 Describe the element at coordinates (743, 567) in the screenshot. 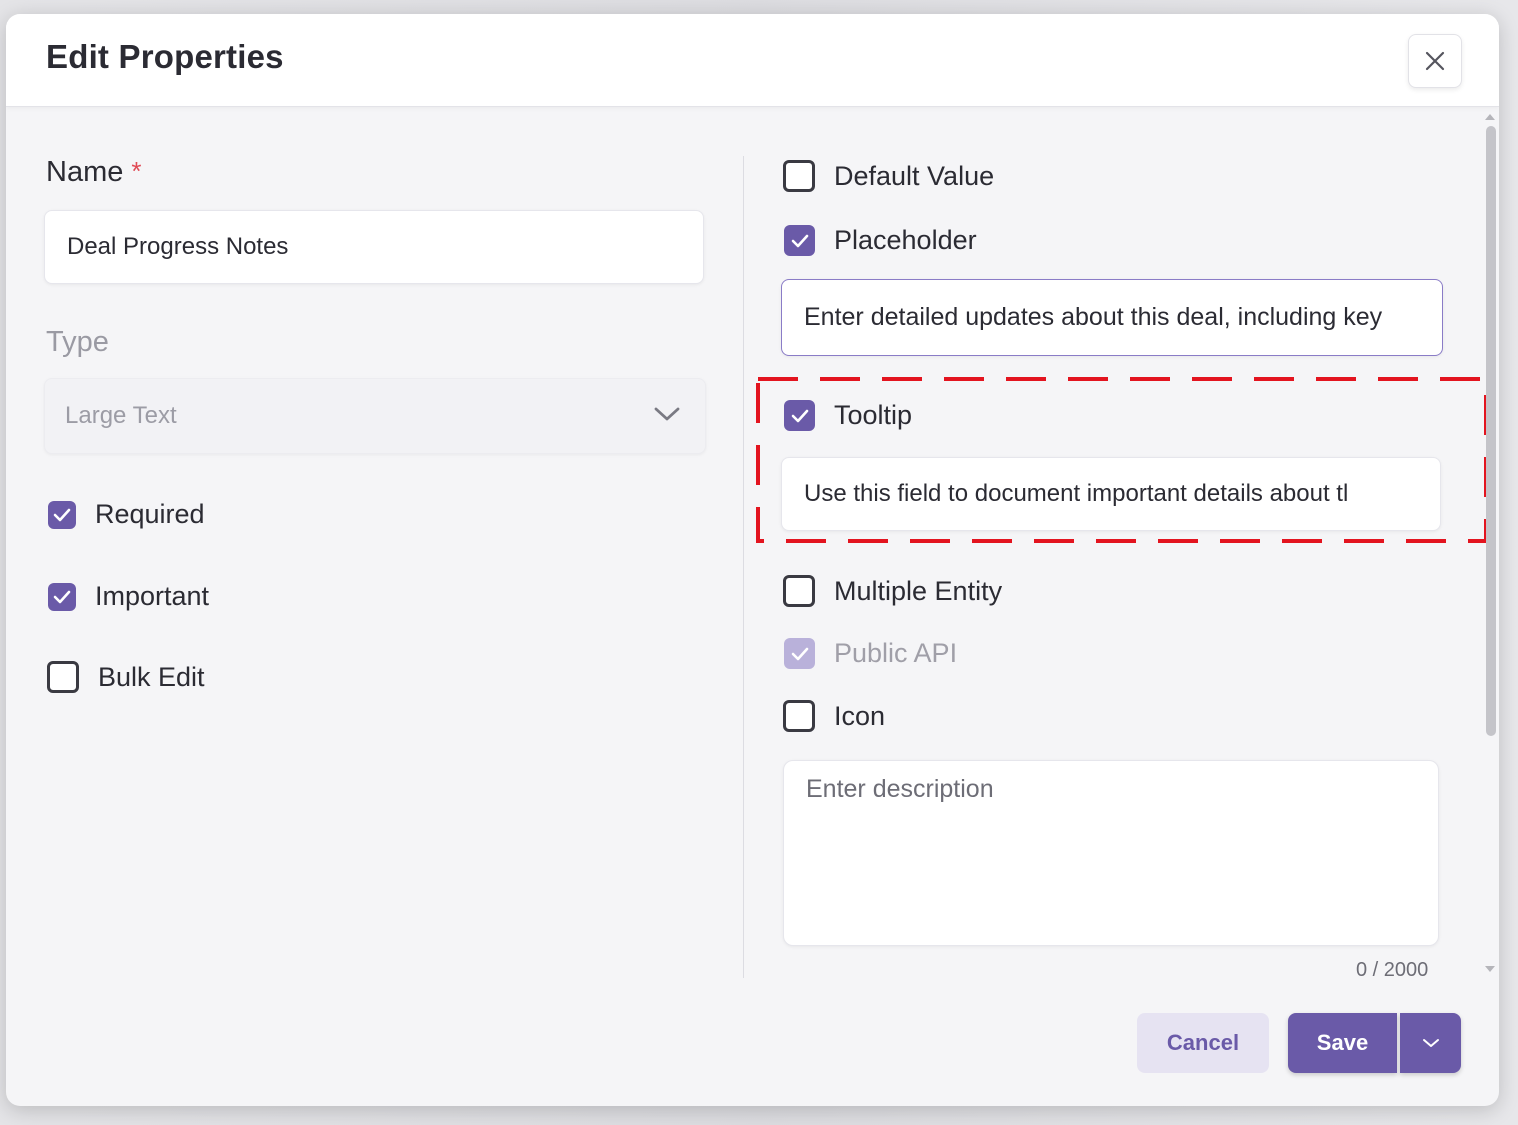

I see `column-divider` at that location.